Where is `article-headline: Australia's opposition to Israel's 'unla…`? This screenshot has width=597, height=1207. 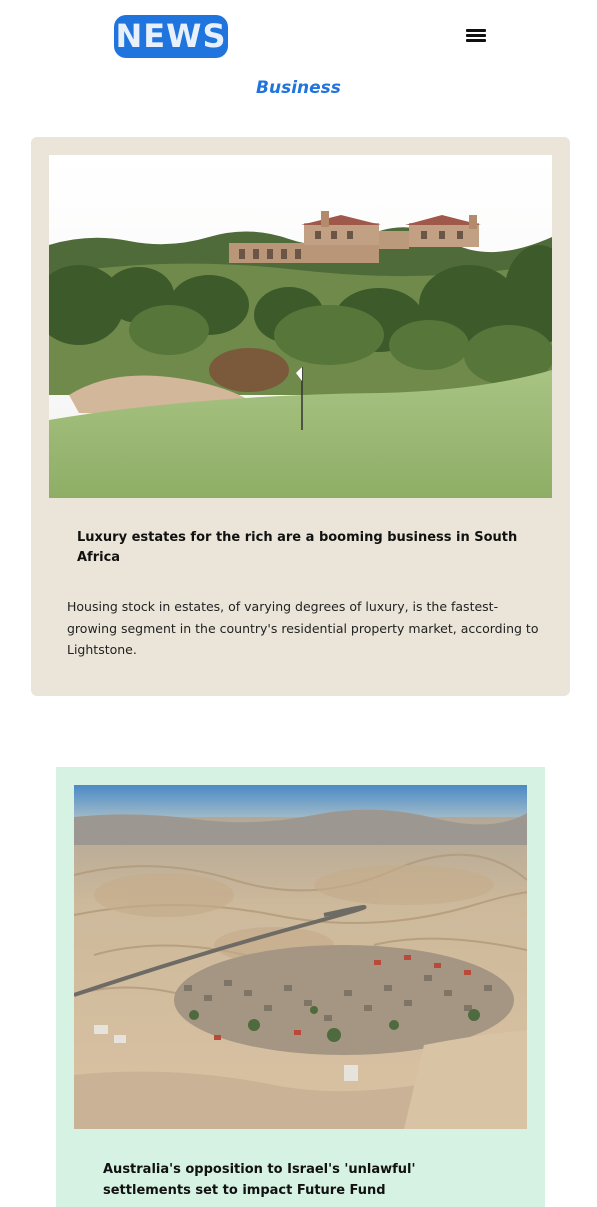 article-headline: Australia's opposition to Israel's 'unla… is located at coordinates (303, 1180).